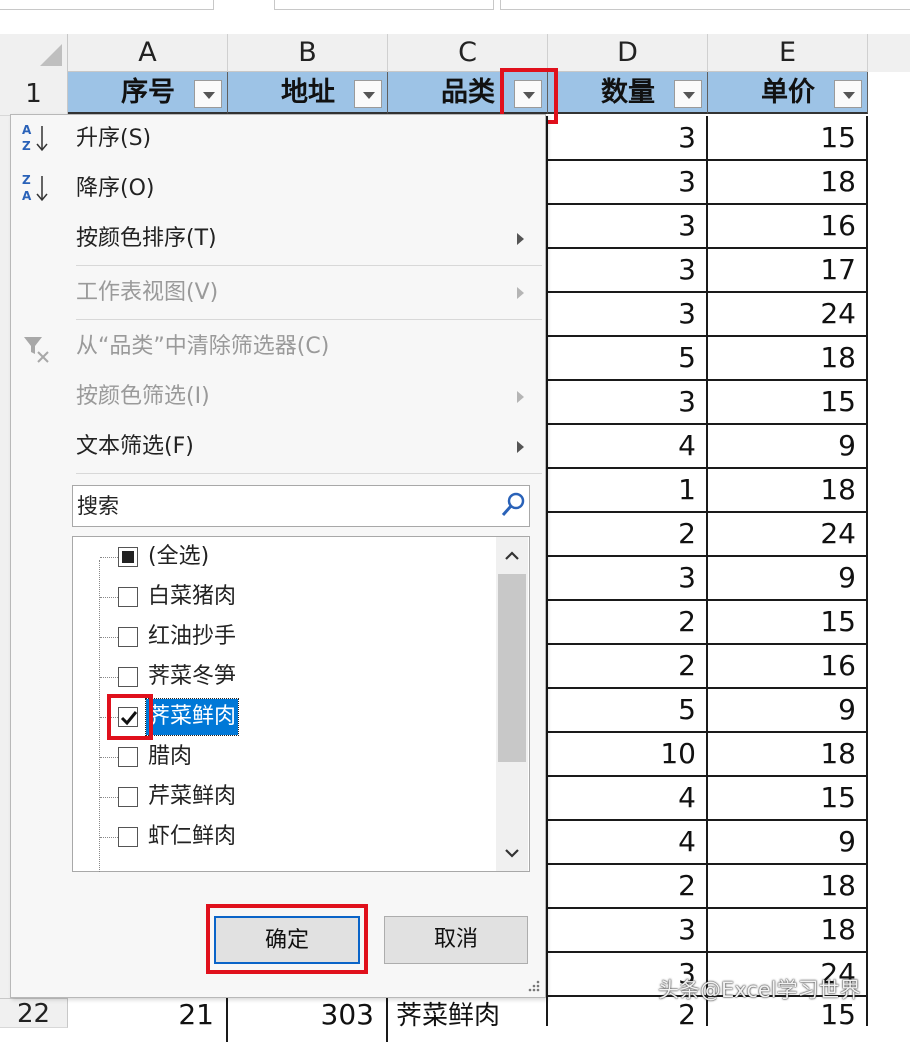 This screenshot has height=1042, width=910. Describe the element at coordinates (178, 557) in the screenshot. I see `filter-list-item: (全选)` at that location.